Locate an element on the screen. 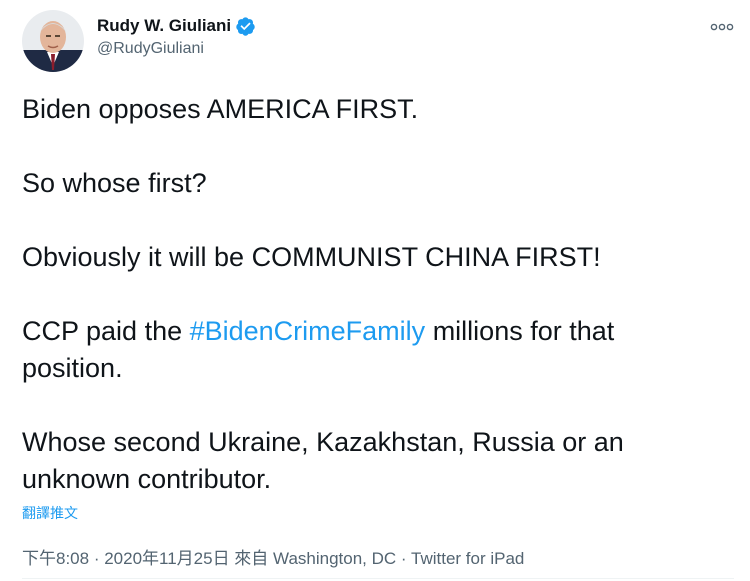 This screenshot has width=750, height=581. author-block: Rudy W. Giuliani @RudyGiuliani is located at coordinates (176, 36).